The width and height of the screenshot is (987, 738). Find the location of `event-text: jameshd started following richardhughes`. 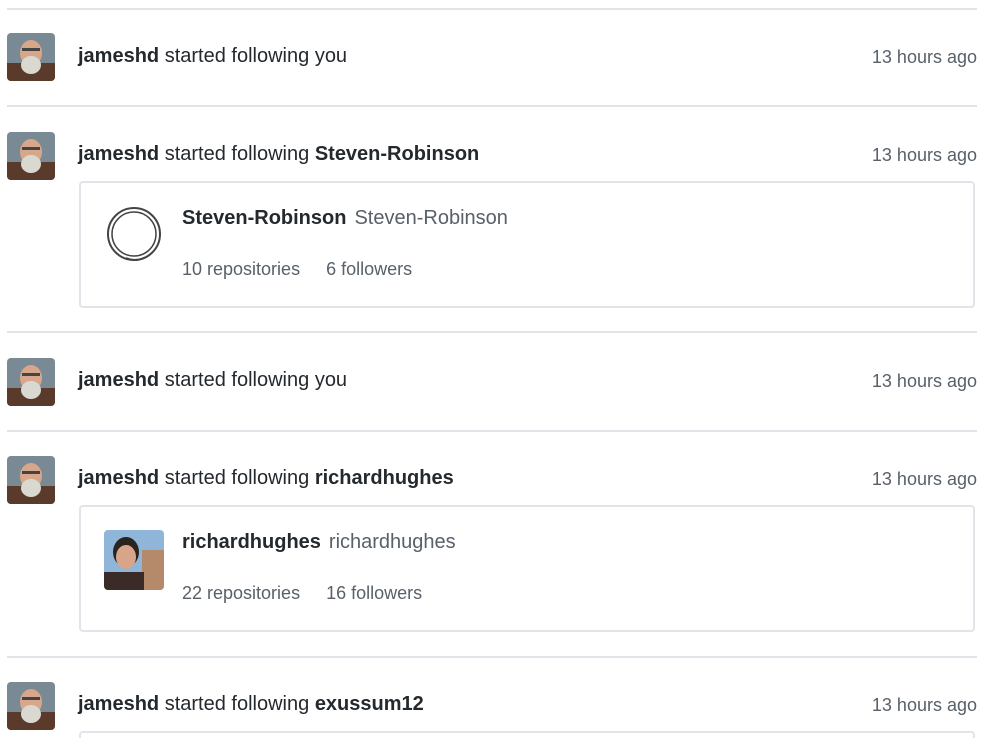

event-text: jameshd started following richardhughes is located at coordinates (266, 478).